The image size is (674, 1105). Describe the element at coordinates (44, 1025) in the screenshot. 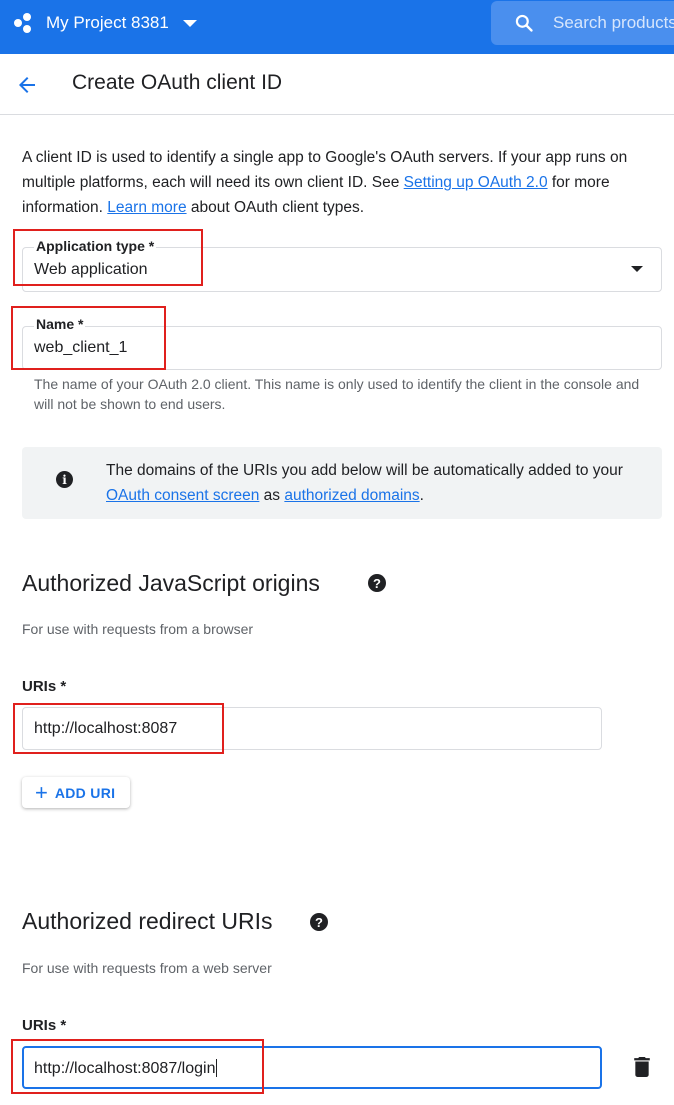

I see `redirect-uris-label: URIs *` at that location.